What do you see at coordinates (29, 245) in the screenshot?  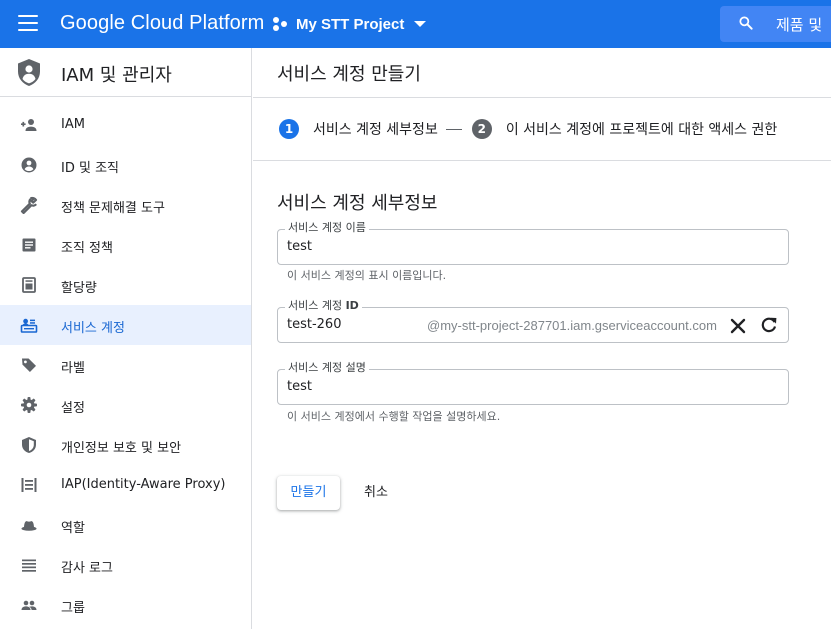 I see `article-icon` at bounding box center [29, 245].